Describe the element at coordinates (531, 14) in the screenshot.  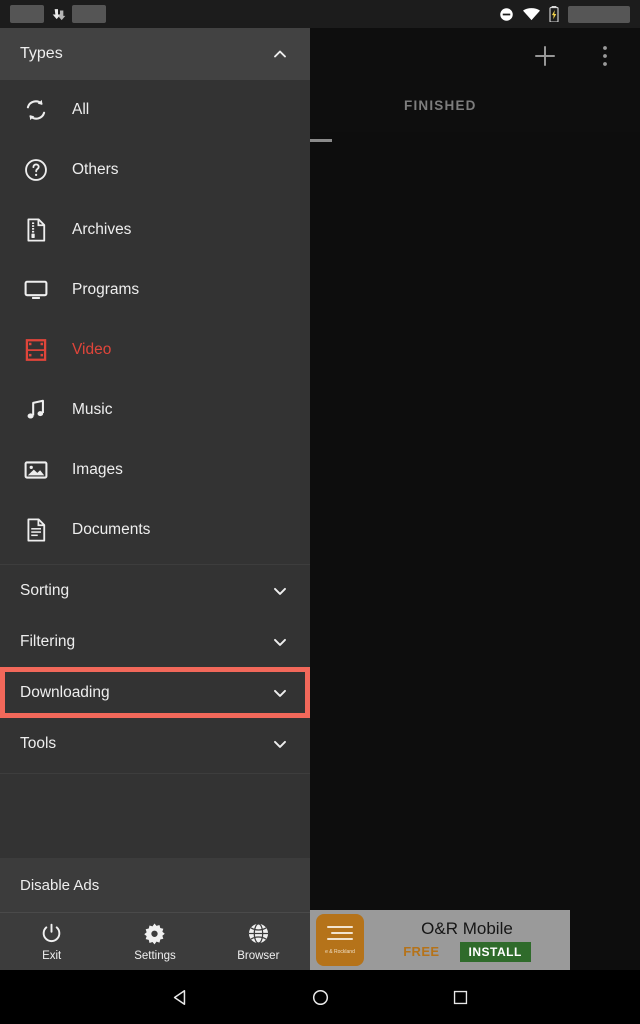
I see `wifi-icon` at that location.